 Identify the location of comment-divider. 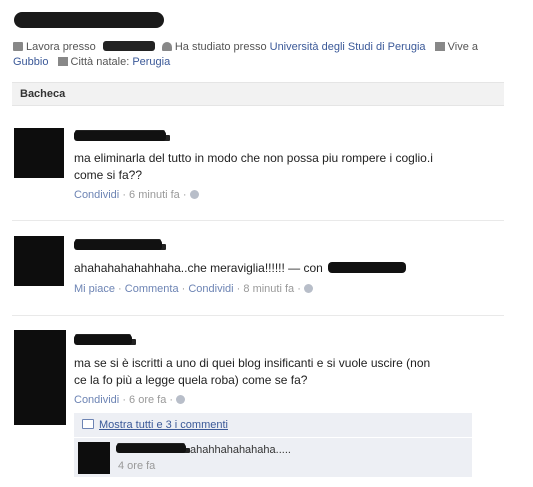
(273, 437).